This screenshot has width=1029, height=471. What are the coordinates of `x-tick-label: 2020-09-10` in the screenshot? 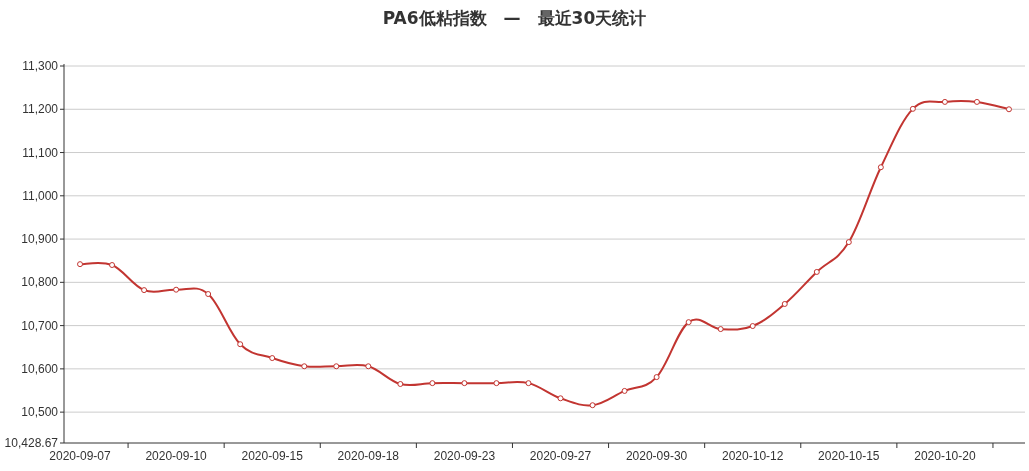 It's located at (176, 456).